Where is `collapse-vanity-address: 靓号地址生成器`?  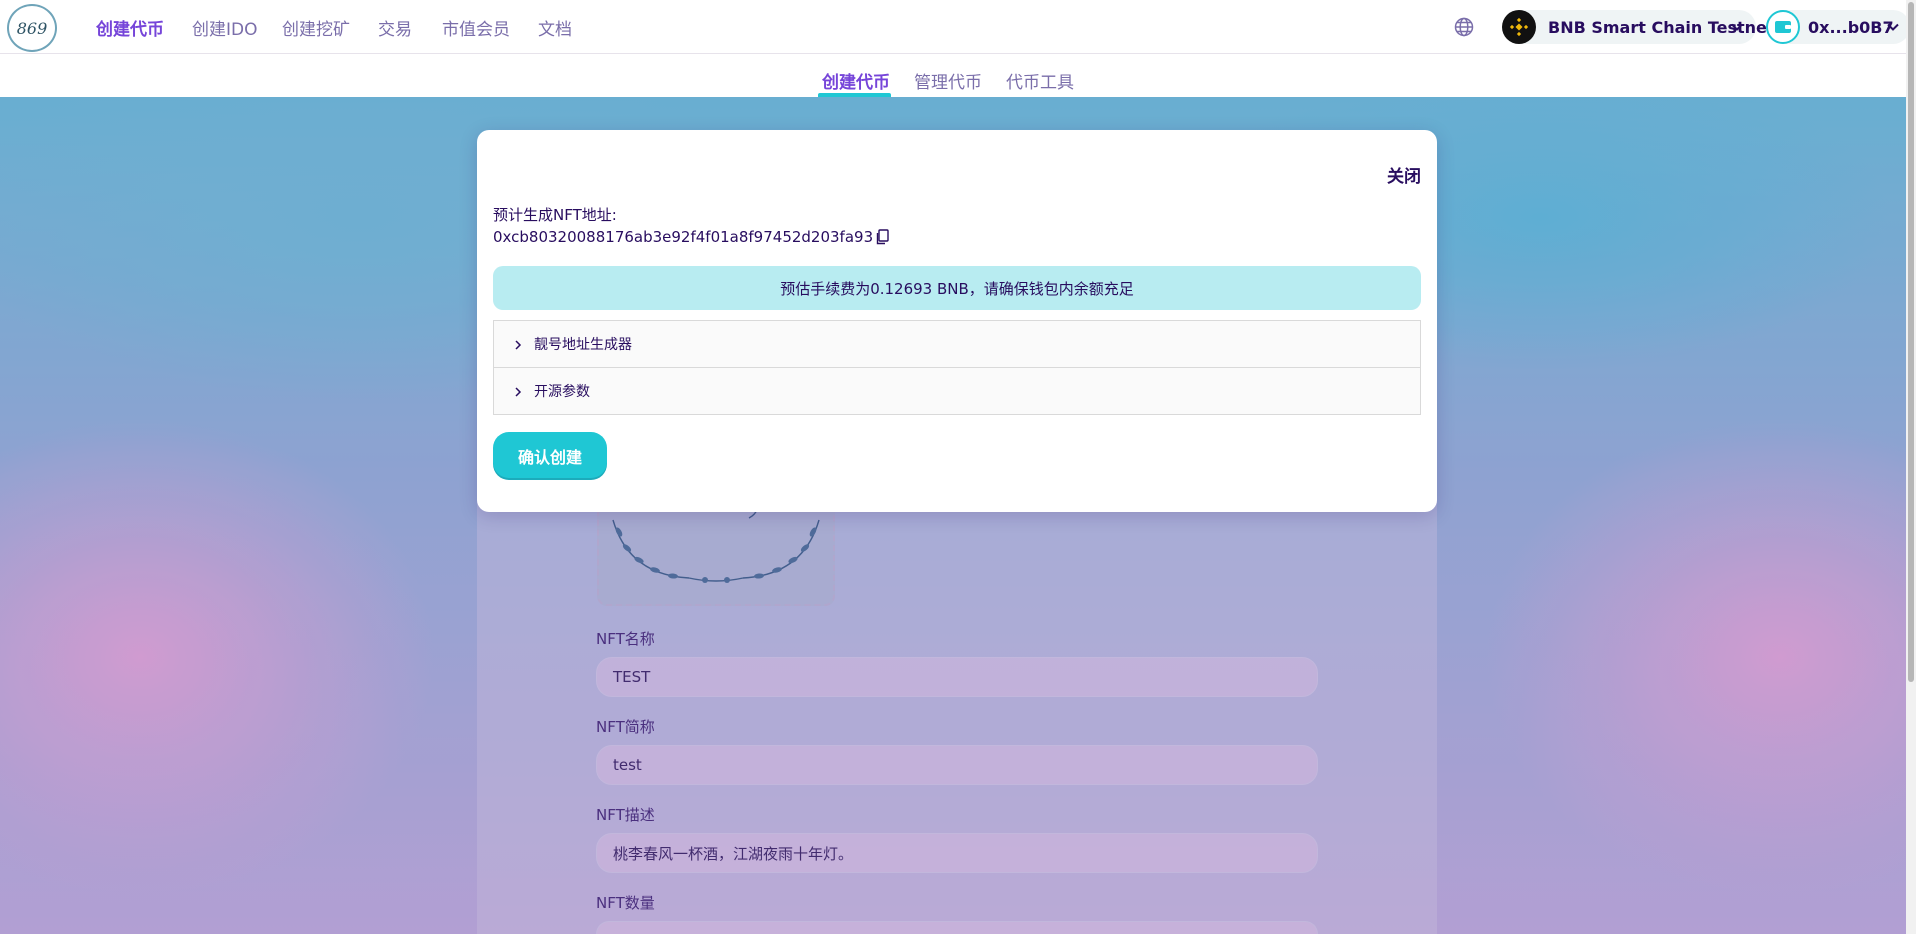
collapse-vanity-address: 靓号地址生成器 is located at coordinates (957, 344).